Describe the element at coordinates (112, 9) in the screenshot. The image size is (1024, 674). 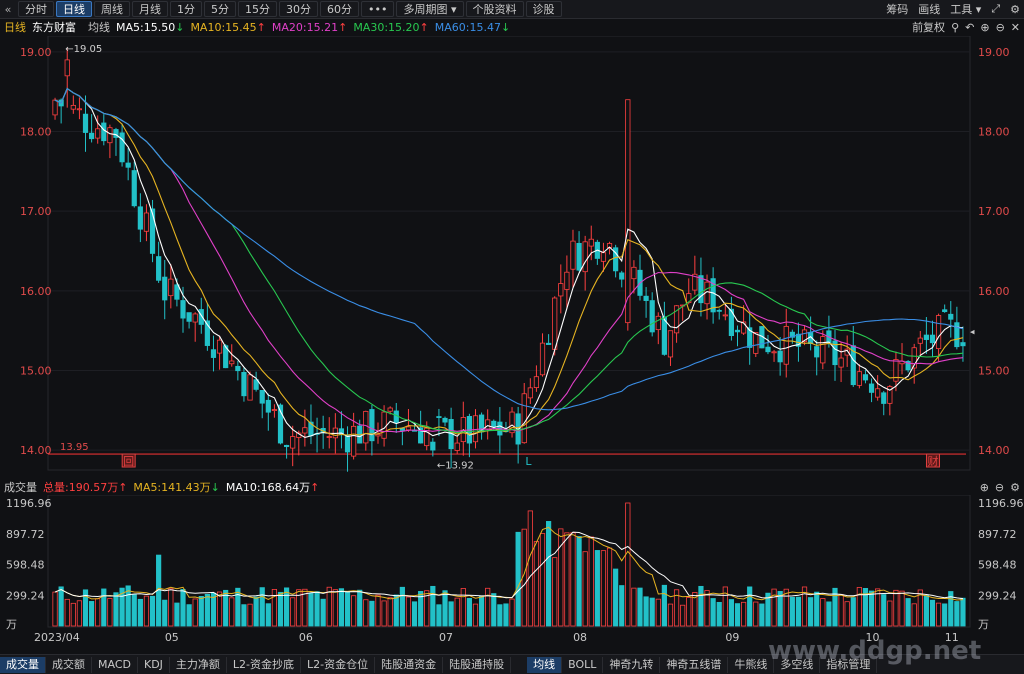
I see `period-tab: 周线` at that location.